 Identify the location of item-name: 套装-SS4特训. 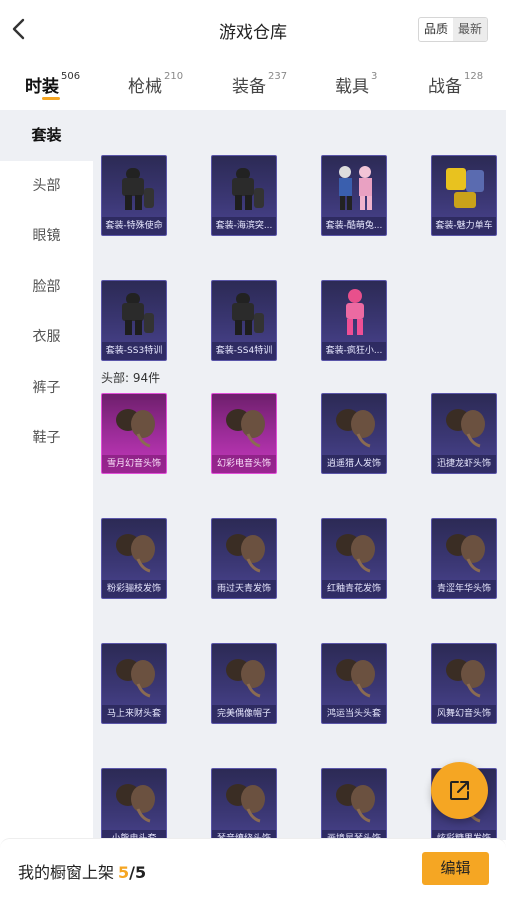
(244, 351).